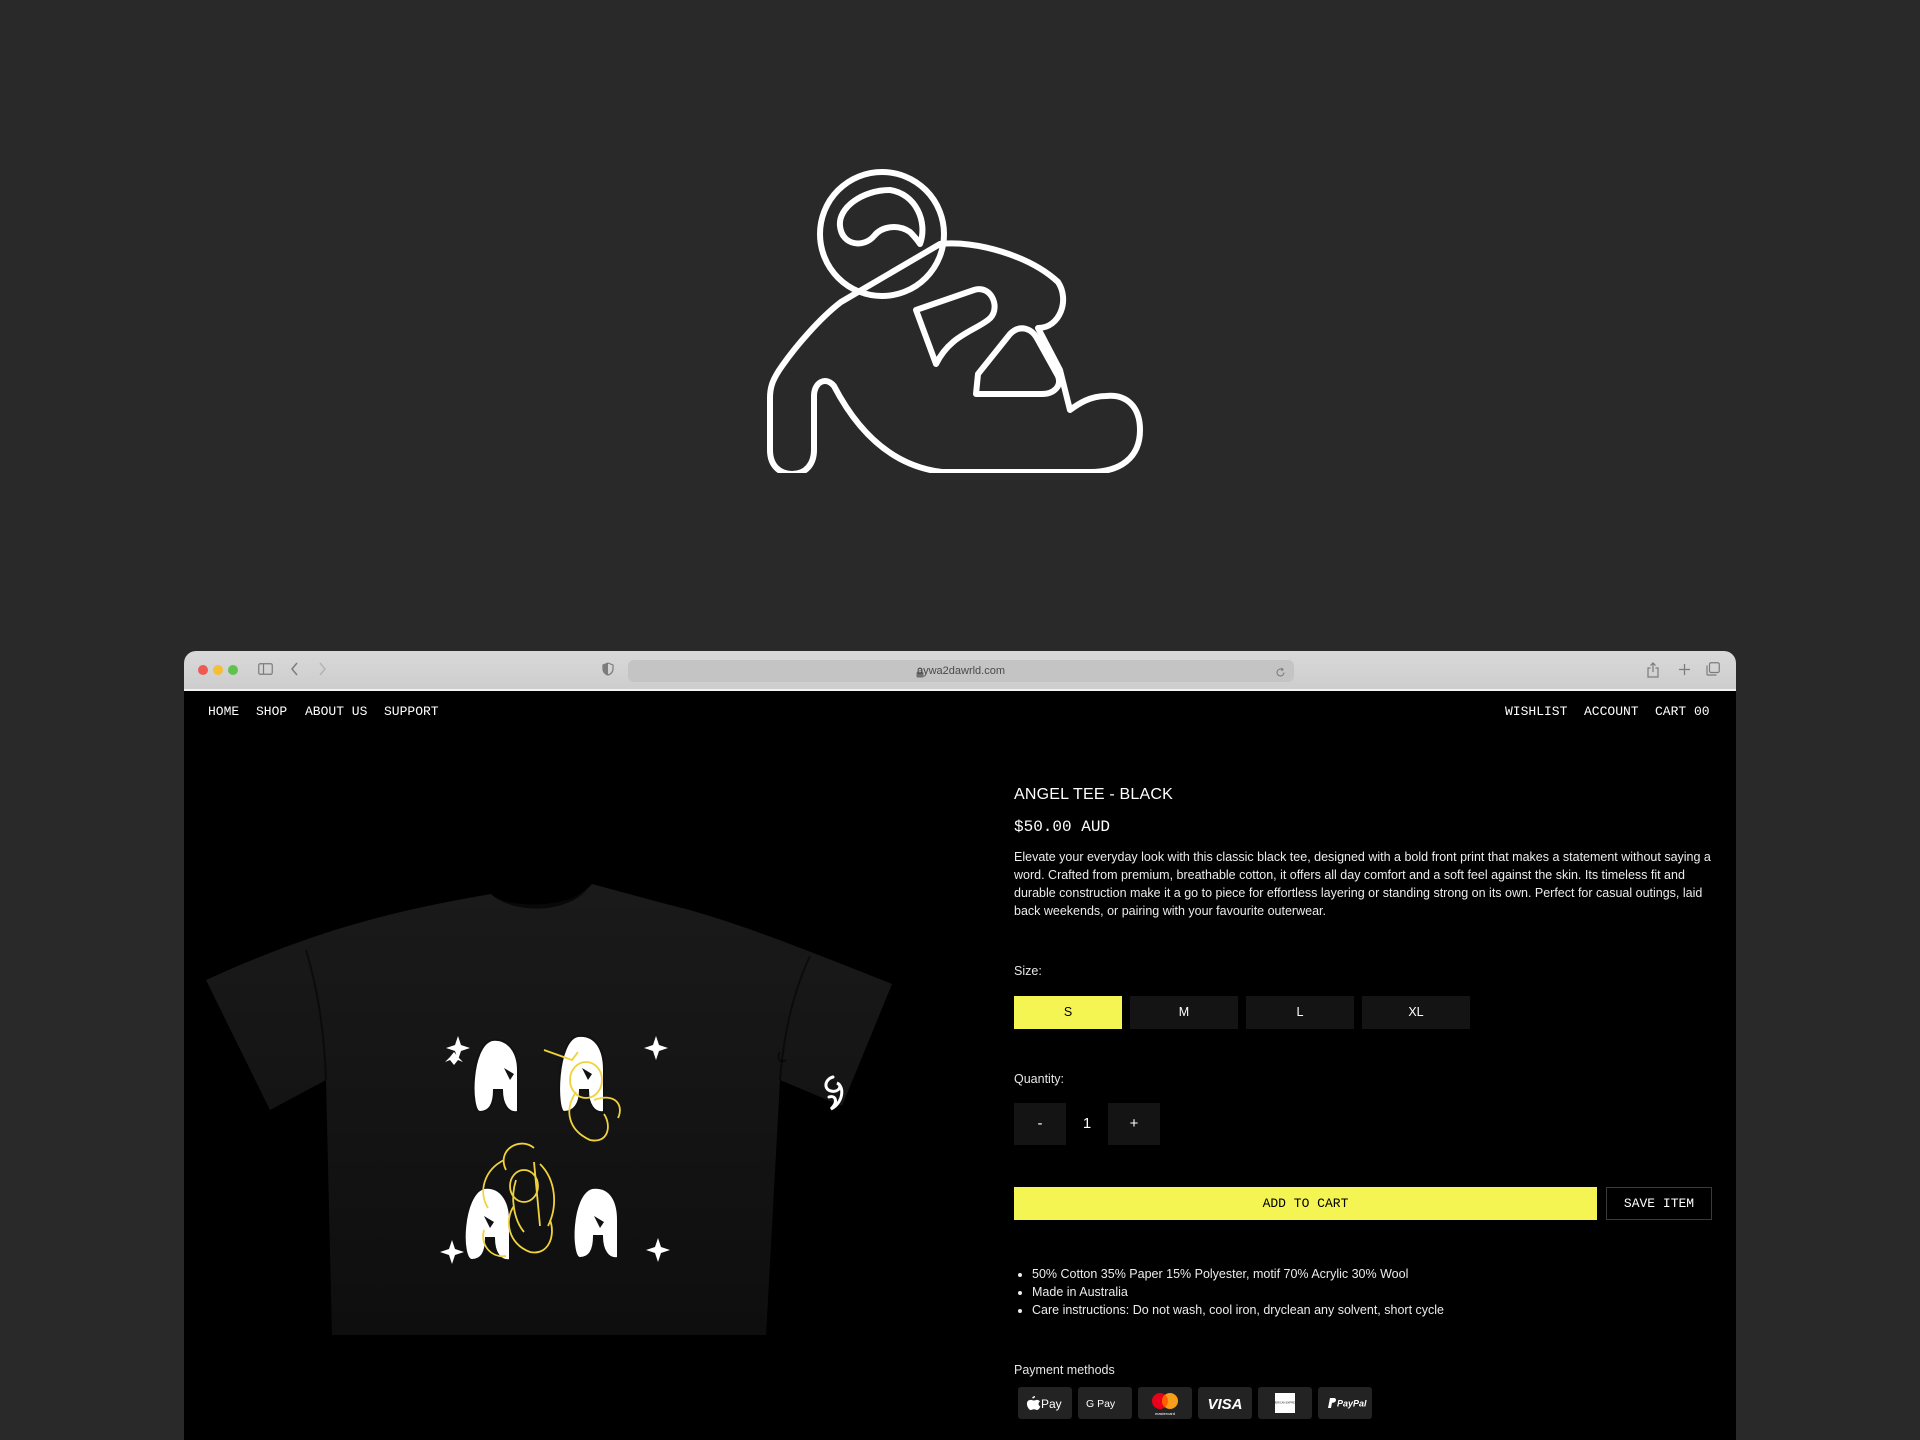  I want to click on google-pay-icon: G Pay, so click(1105, 1403).